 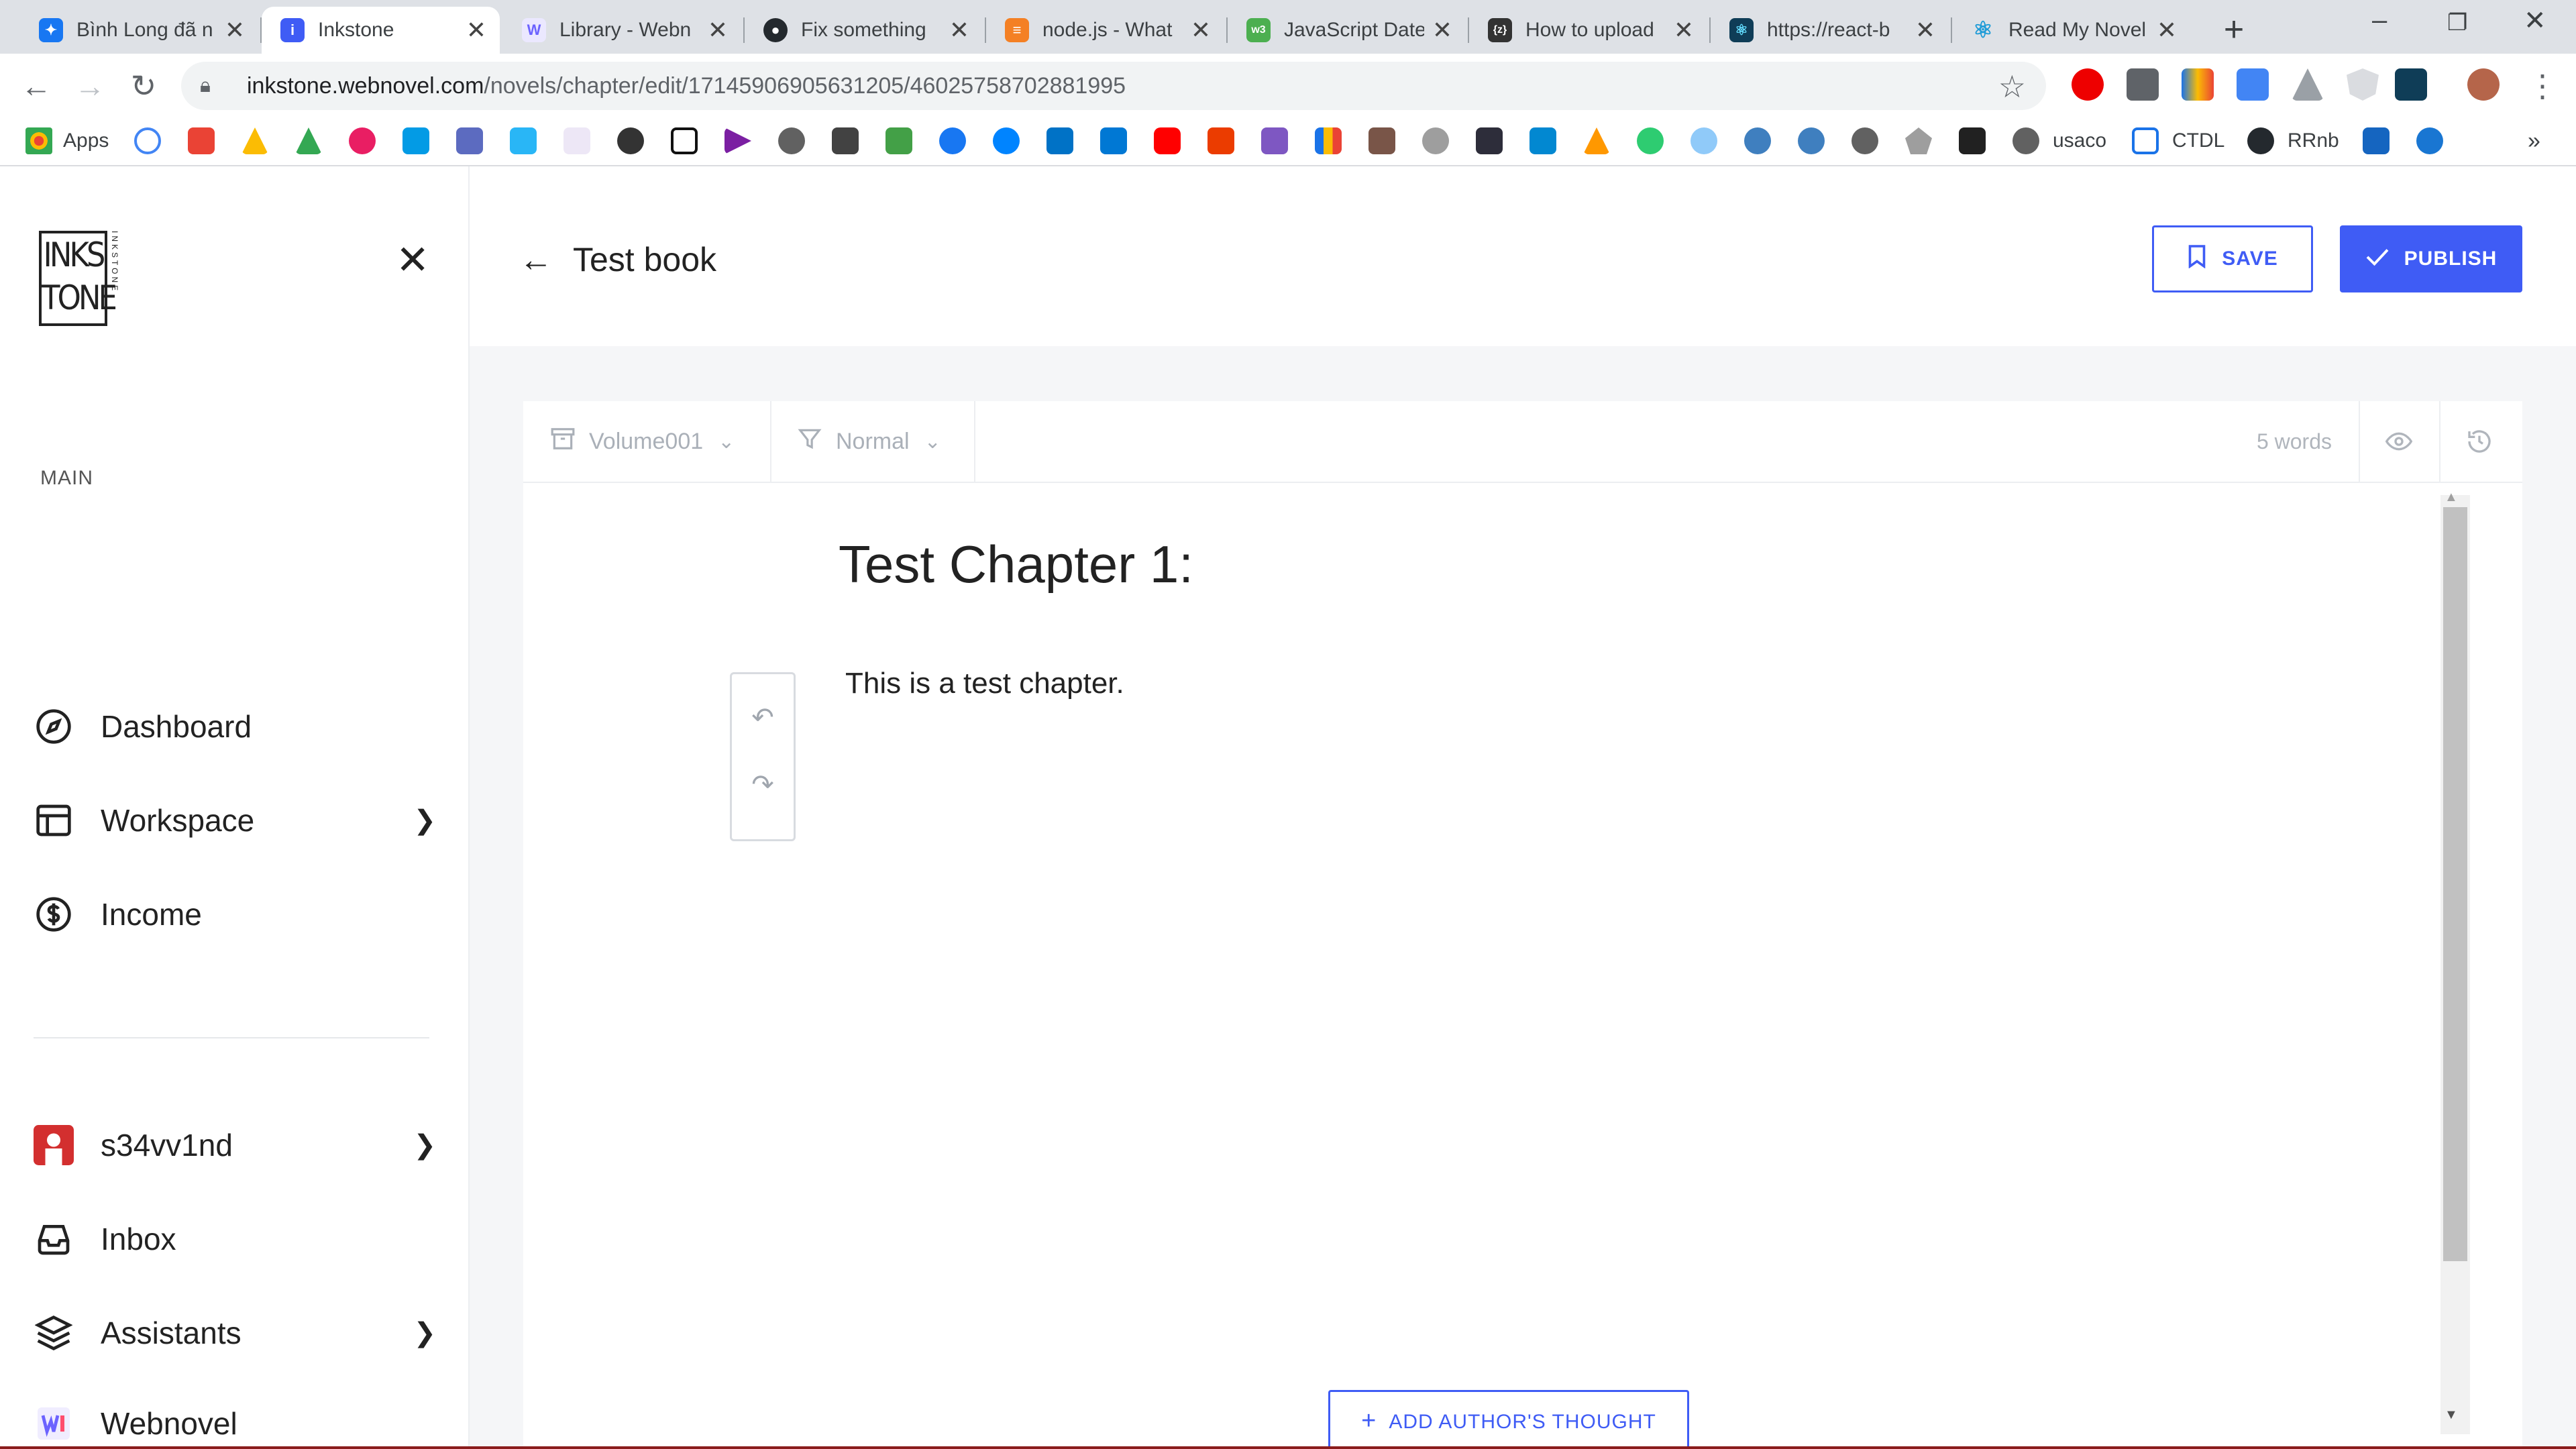 I want to click on scroll-up-icon: ▲, so click(x=2451, y=497).